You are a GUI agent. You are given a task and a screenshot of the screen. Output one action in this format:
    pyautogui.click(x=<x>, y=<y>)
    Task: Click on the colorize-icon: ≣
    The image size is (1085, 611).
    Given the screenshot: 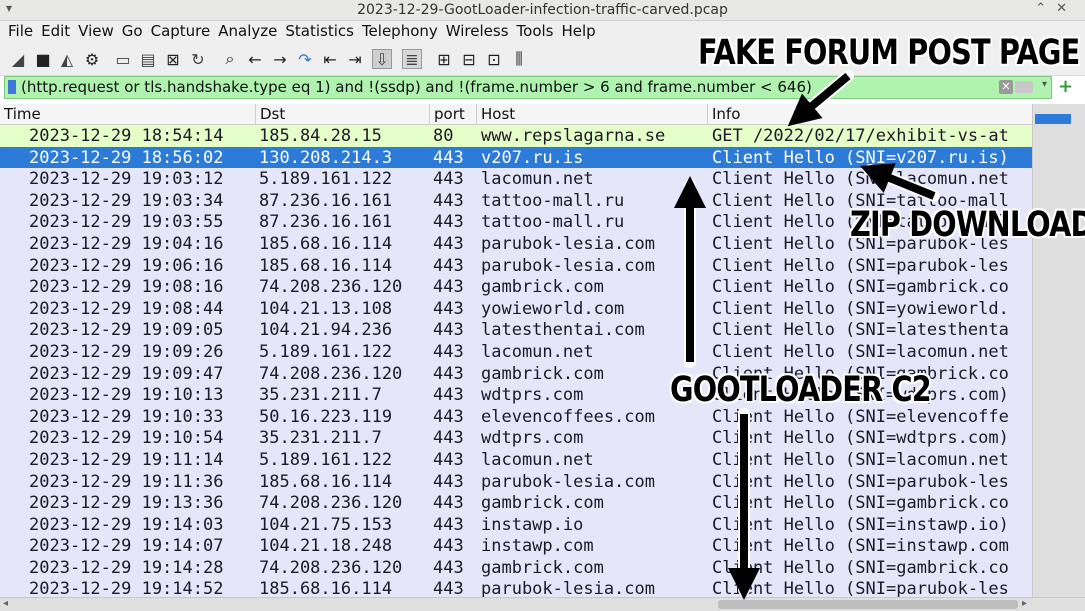 What is the action you would take?
    pyautogui.click(x=412, y=59)
    